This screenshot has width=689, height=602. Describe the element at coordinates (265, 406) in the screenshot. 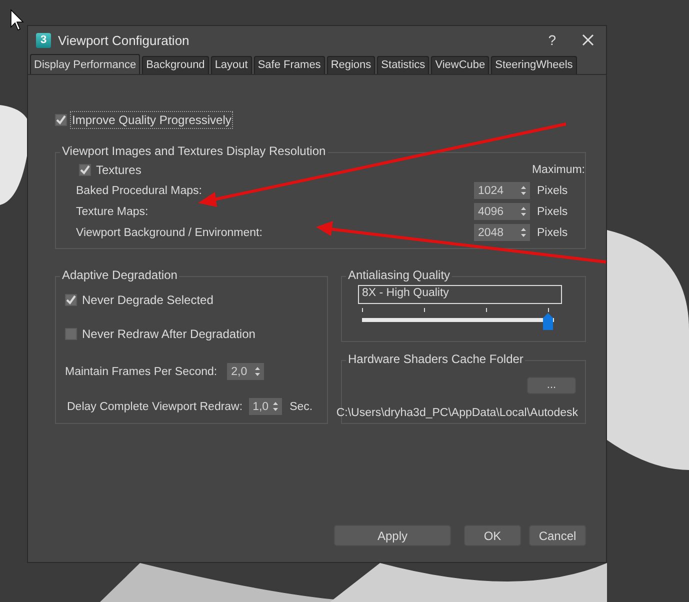

I see `number-spinner: 1,0` at that location.